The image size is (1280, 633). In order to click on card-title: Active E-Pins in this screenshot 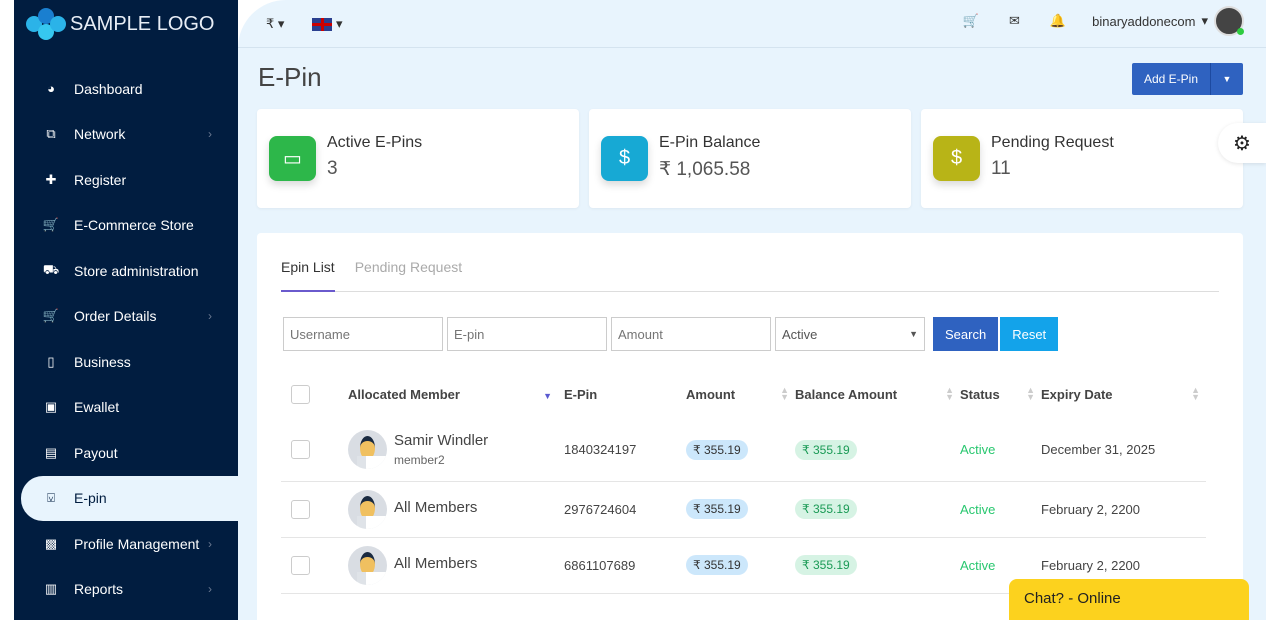, I will do `click(375, 142)`.